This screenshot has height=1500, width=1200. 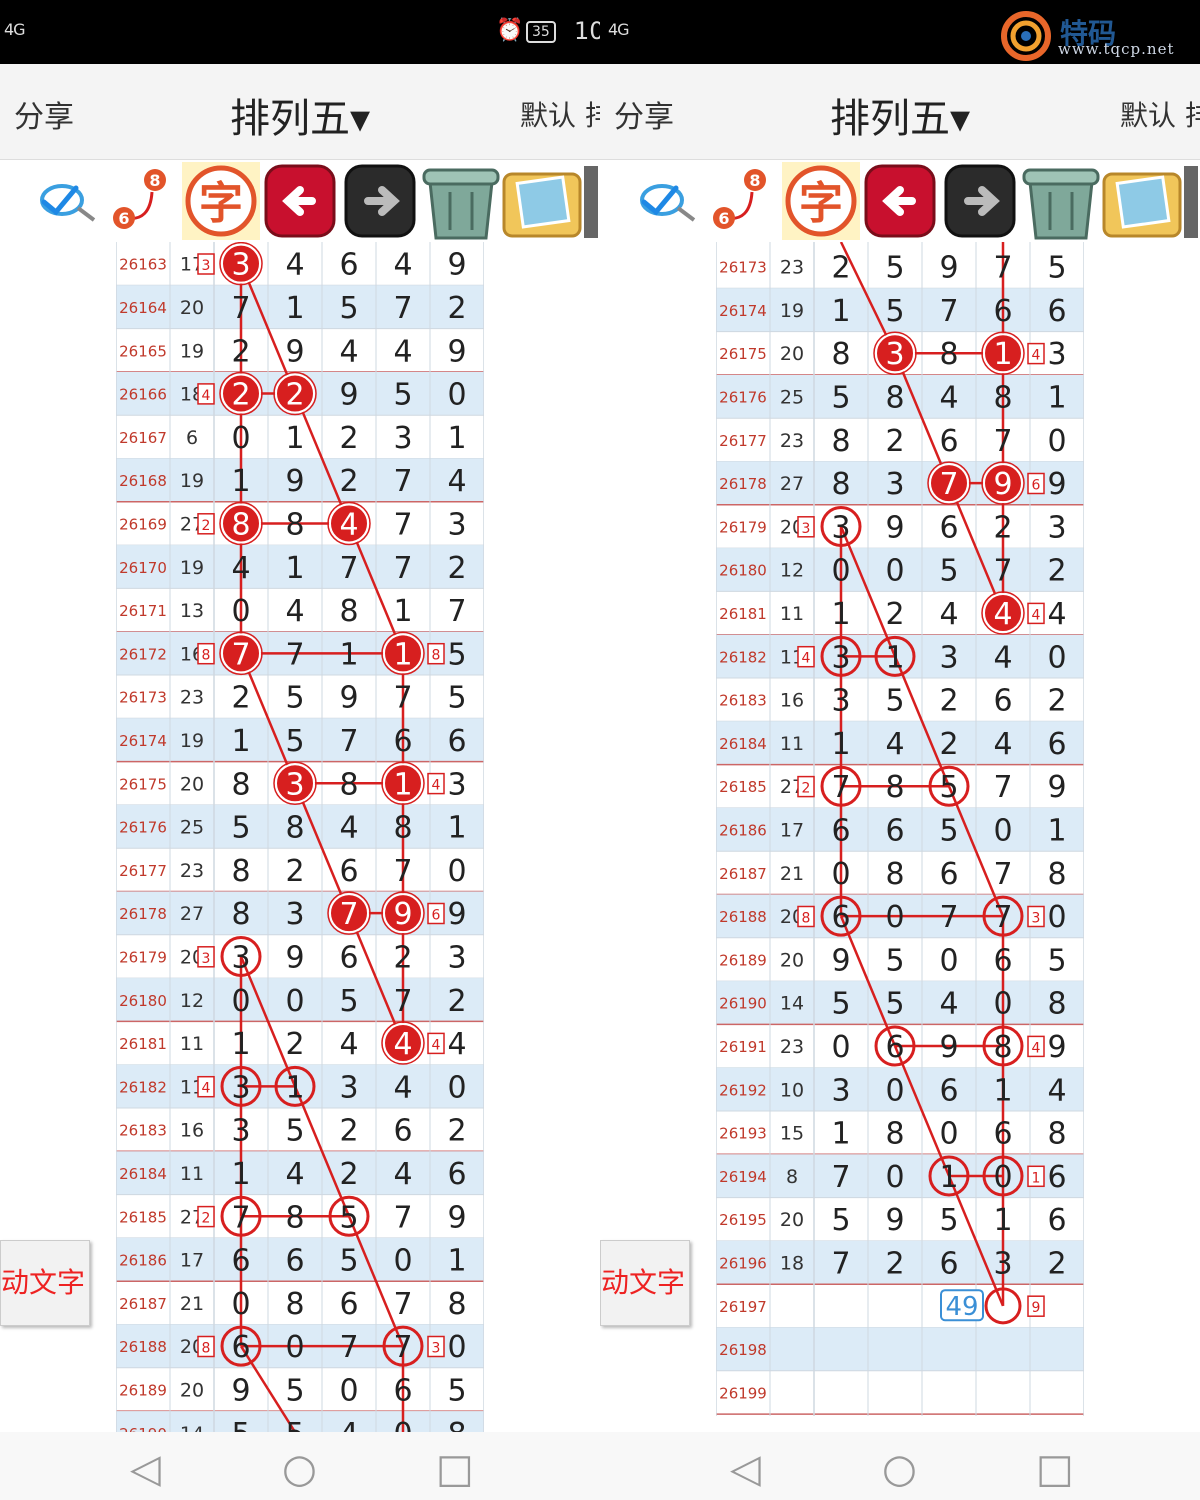 What do you see at coordinates (743, 268) in the screenshot?
I see `issue-number: 26173` at bounding box center [743, 268].